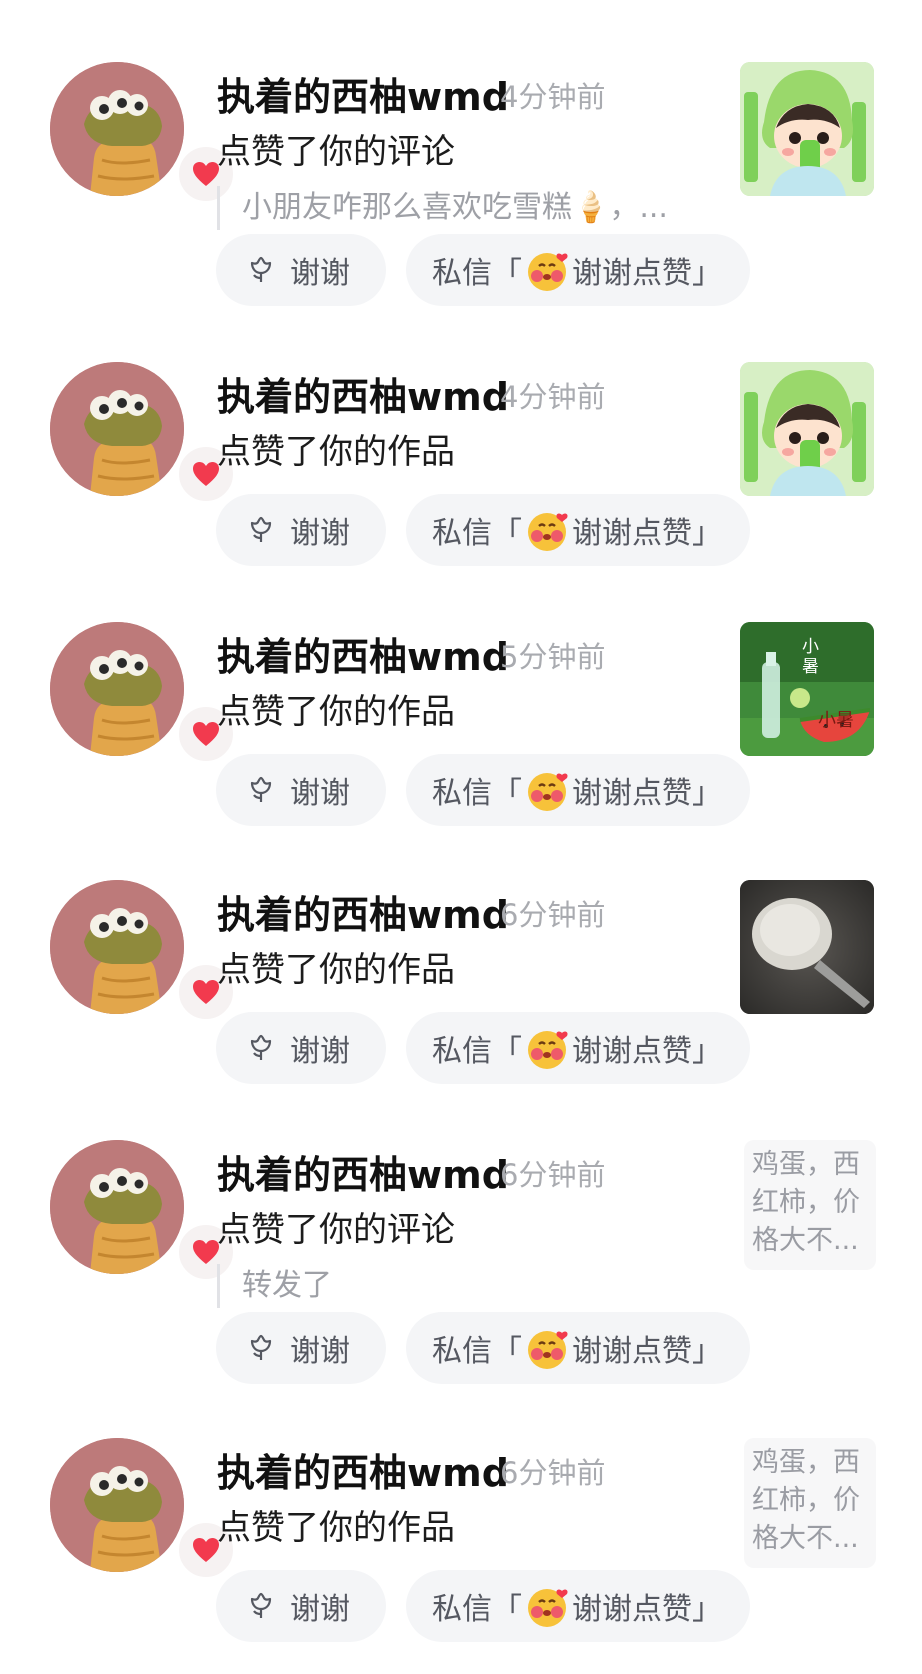  What do you see at coordinates (553, 657) in the screenshot?
I see `timestamp: 5分钟前` at bounding box center [553, 657].